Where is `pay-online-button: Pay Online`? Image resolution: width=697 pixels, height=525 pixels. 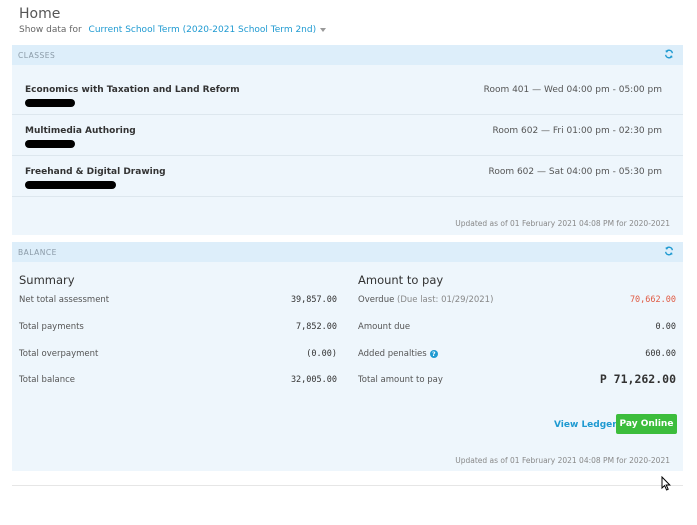 pay-online-button: Pay Online is located at coordinates (646, 424).